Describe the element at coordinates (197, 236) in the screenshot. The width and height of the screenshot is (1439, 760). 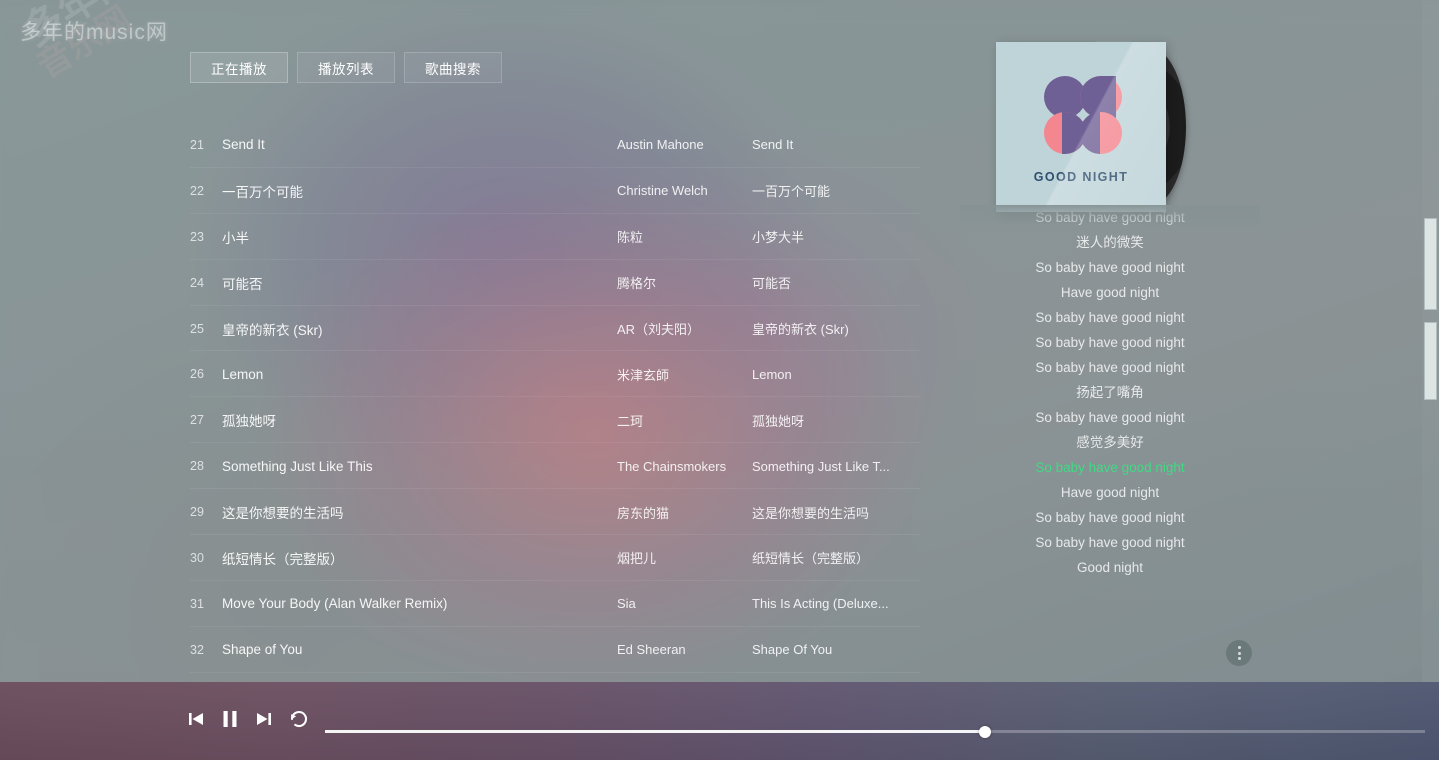
I see `song-index: 23` at that location.